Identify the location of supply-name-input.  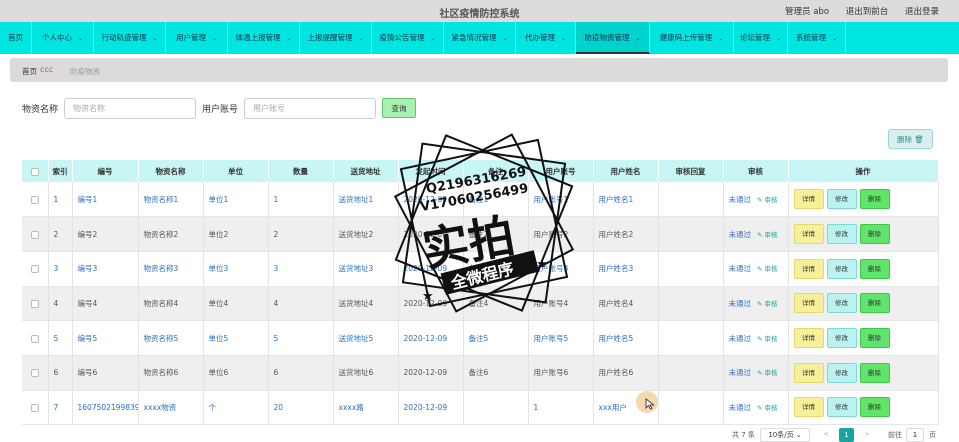
(130, 108).